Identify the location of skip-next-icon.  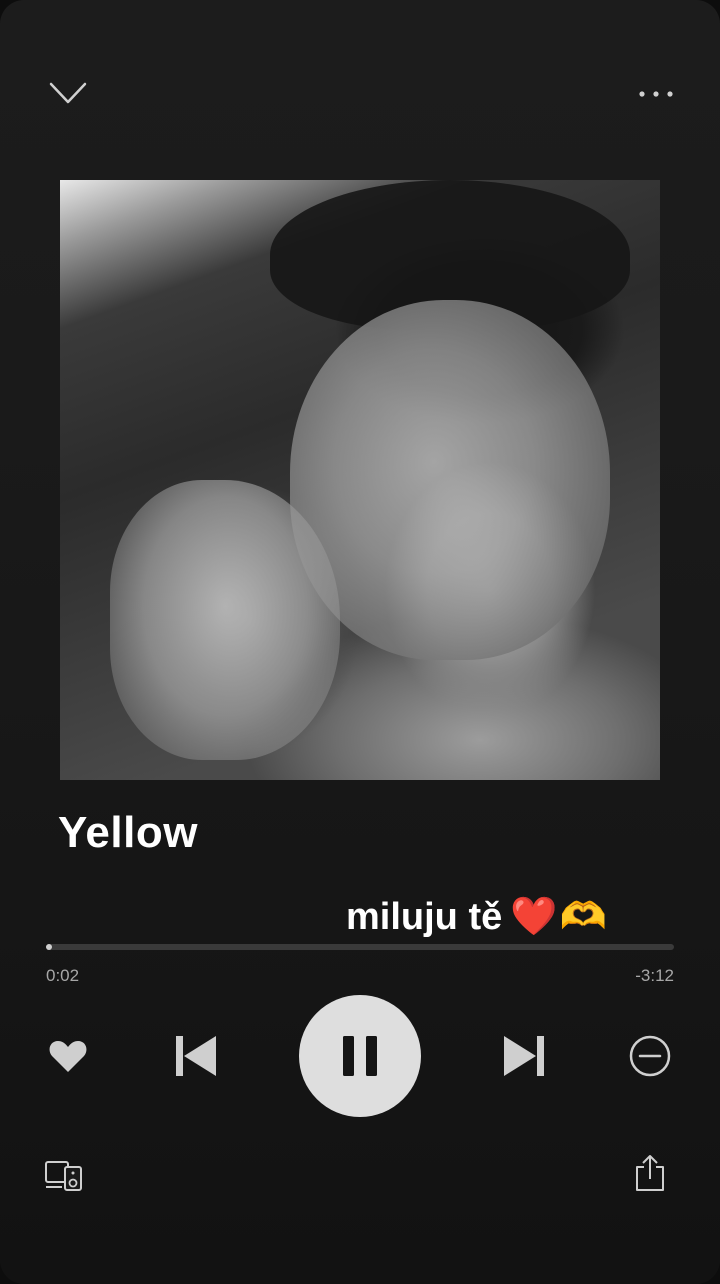
(524, 1056).